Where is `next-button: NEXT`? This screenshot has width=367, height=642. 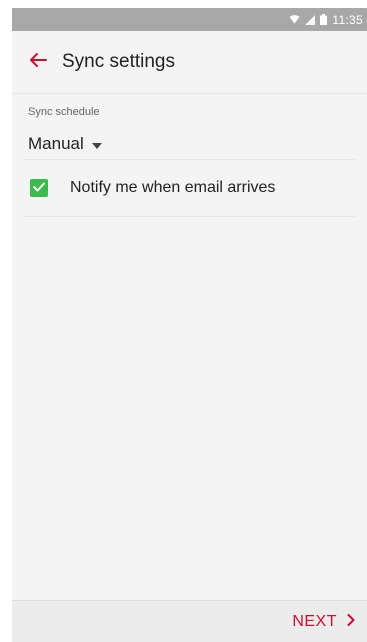
next-button: NEXT is located at coordinates (323, 622).